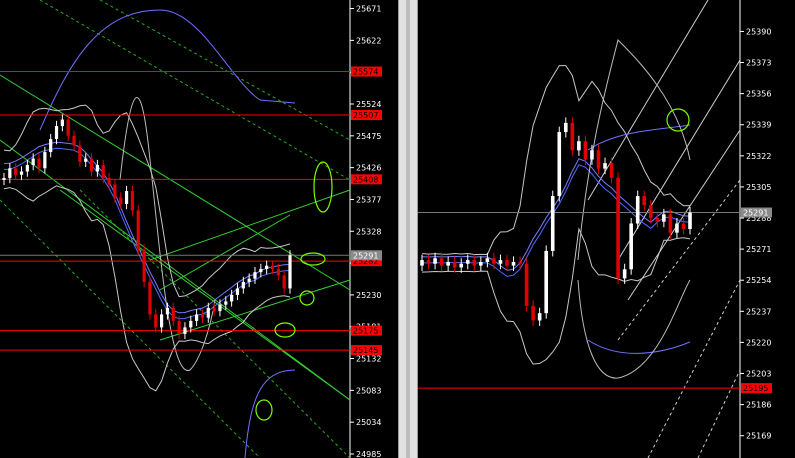  What do you see at coordinates (758, 342) in the screenshot?
I see `y-tick-label-10: 25220` at bounding box center [758, 342].